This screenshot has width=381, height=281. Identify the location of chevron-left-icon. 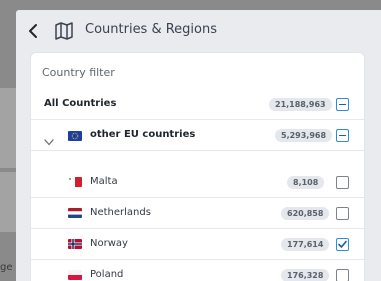
(33, 31).